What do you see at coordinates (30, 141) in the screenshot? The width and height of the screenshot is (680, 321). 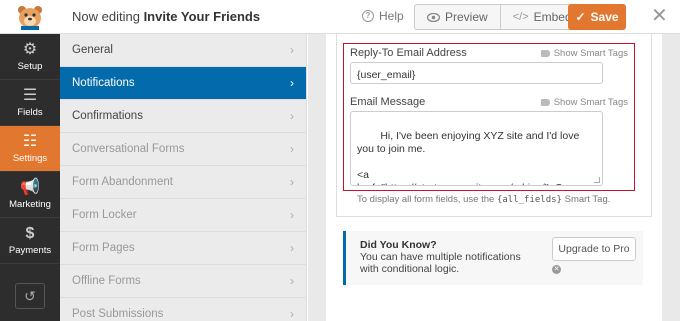 I see `sliders-icon: ☷` at bounding box center [30, 141].